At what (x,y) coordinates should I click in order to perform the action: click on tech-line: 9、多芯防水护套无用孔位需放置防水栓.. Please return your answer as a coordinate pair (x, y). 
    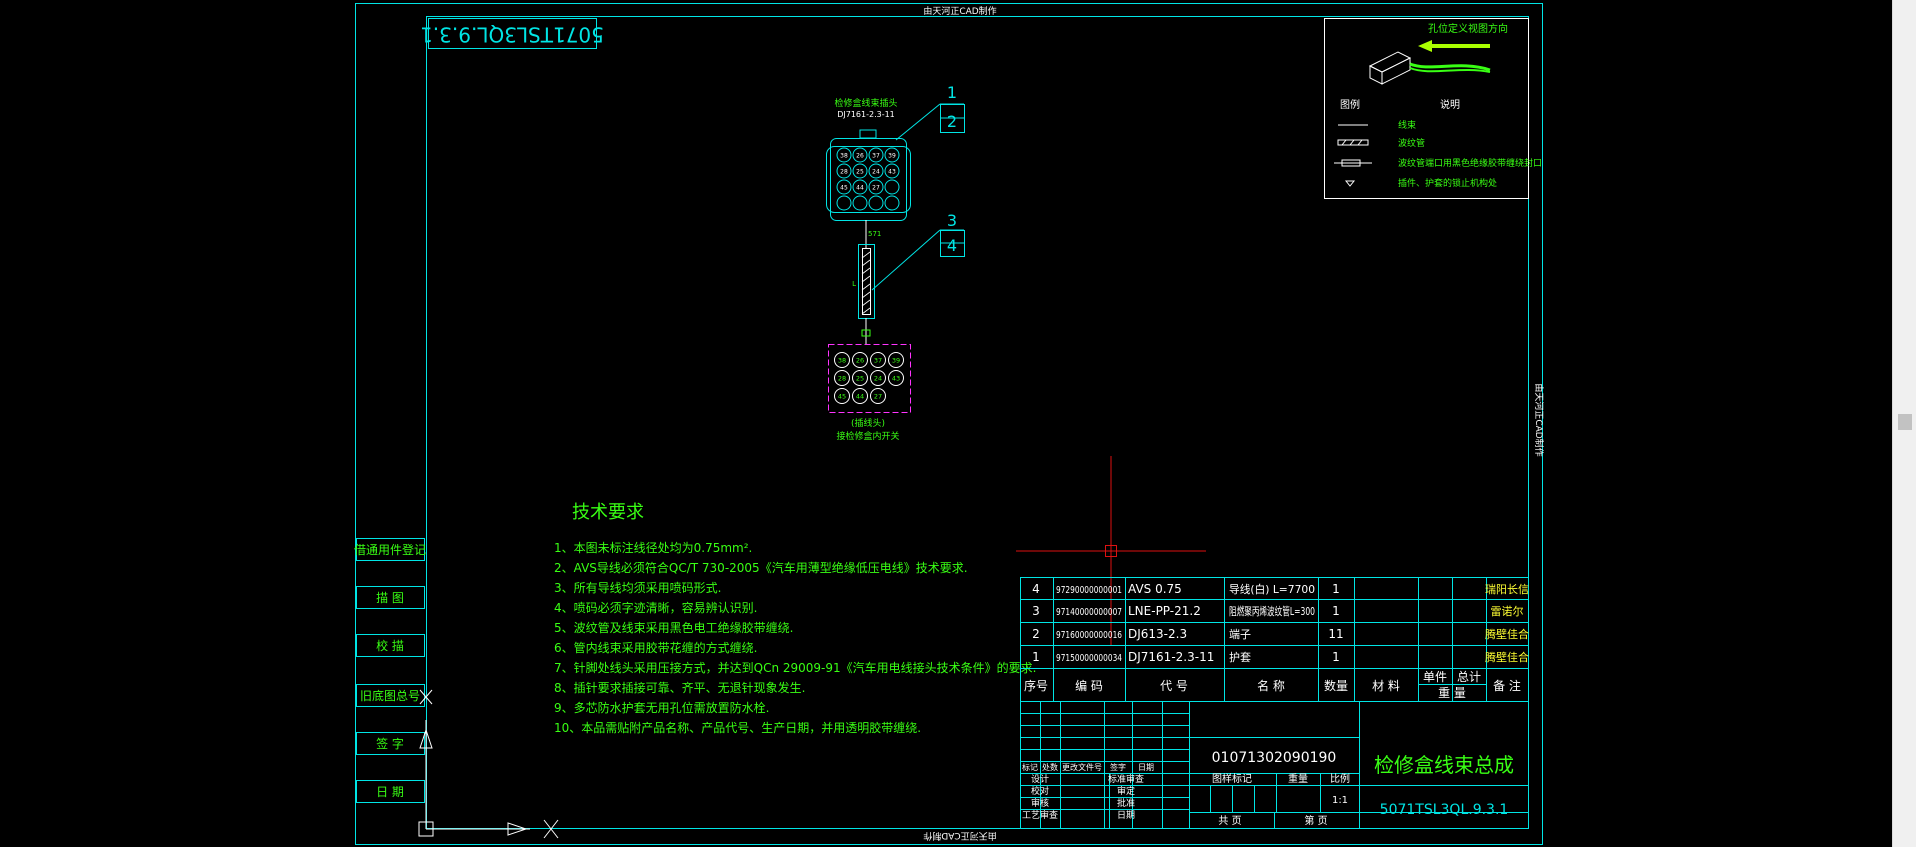
    Looking at the image, I should click on (661, 707).